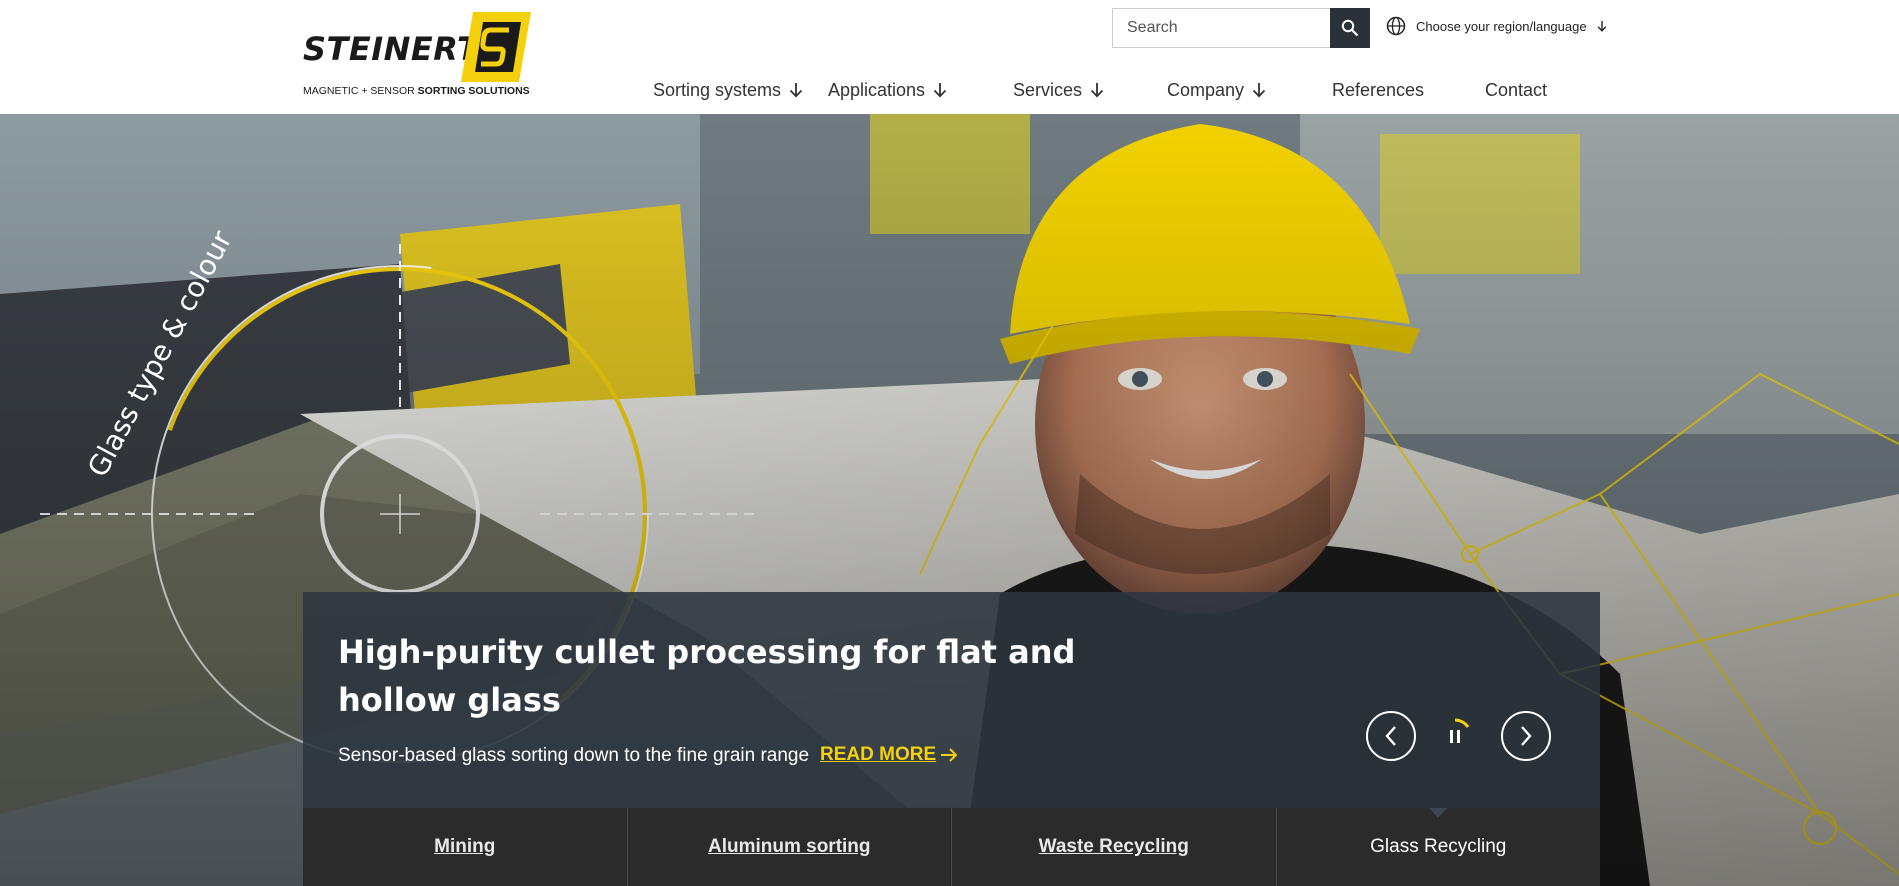 The height and width of the screenshot is (886, 1899). I want to click on search-form, so click(1241, 28).